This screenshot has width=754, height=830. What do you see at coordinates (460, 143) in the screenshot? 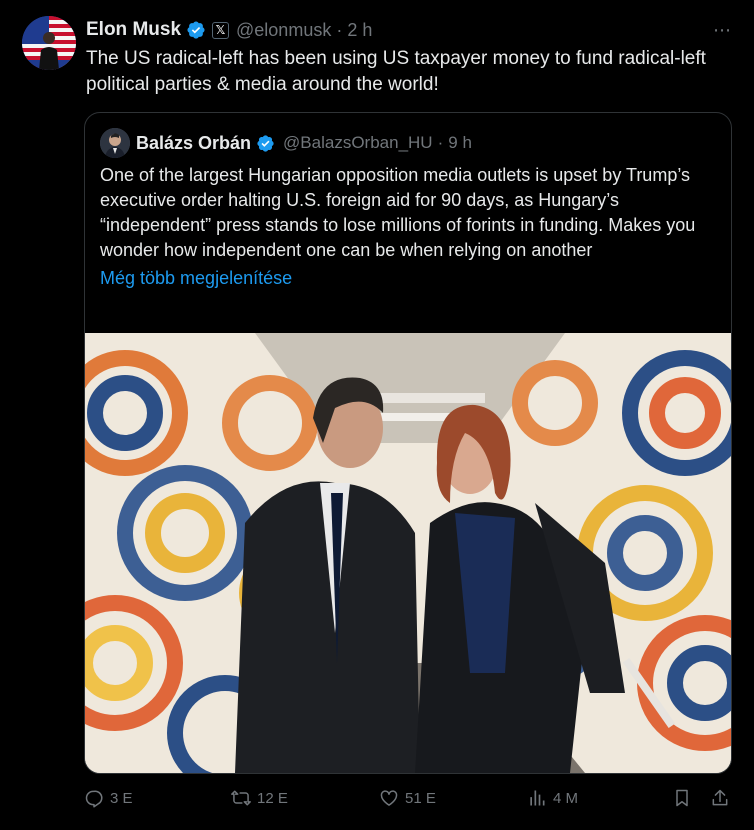
I see `quoted-post-time: 9 h` at bounding box center [460, 143].